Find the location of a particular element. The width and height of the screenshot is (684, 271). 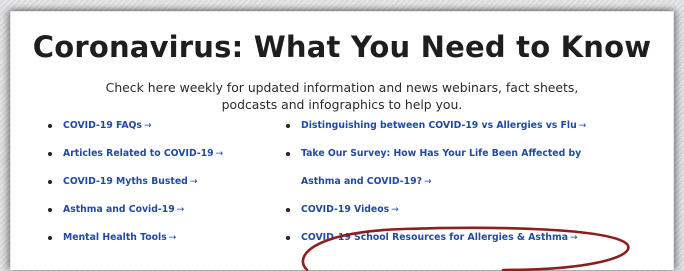

link-label: Asthma and COVID-19? is located at coordinates (361, 181).